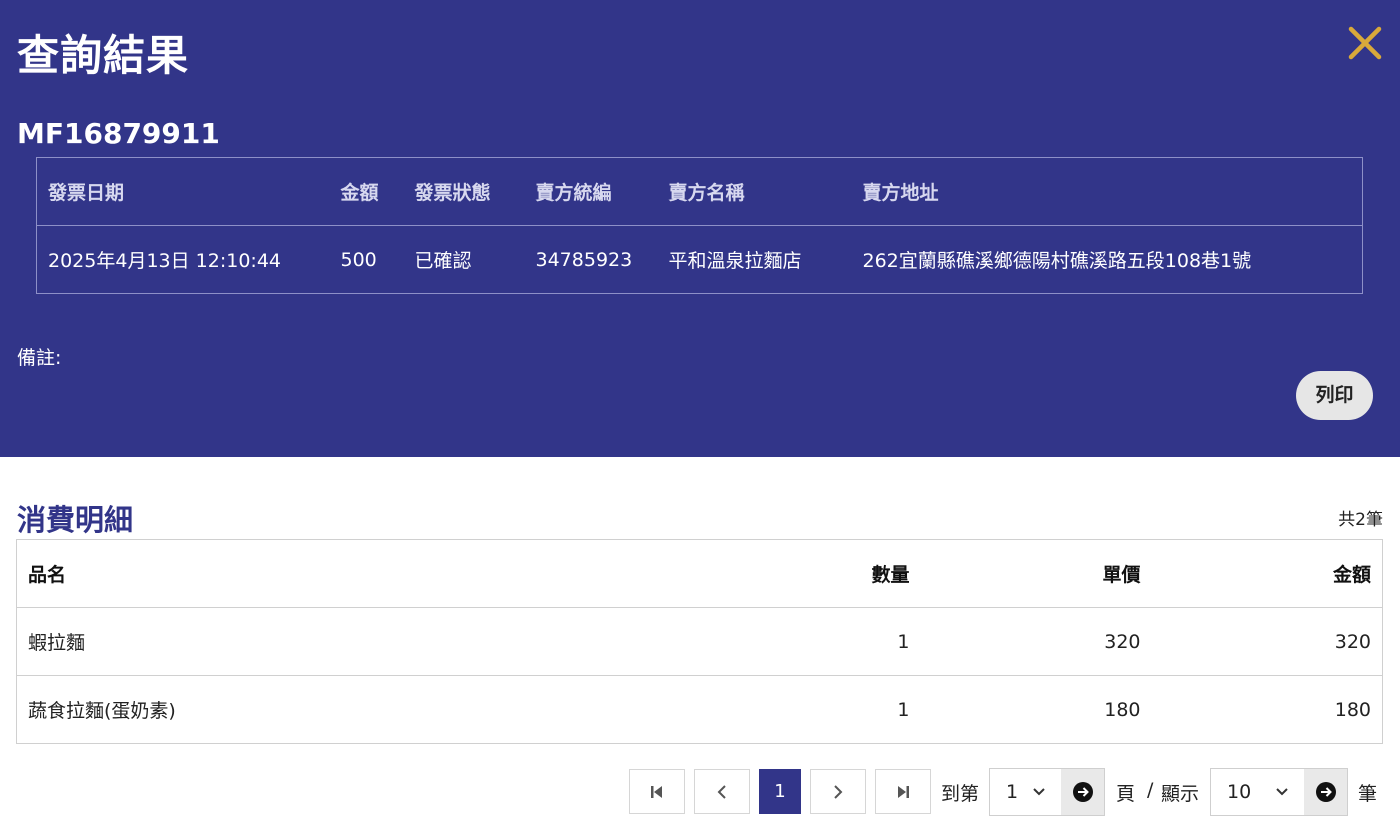  I want to click on header-quantity: 數量, so click(813, 573).